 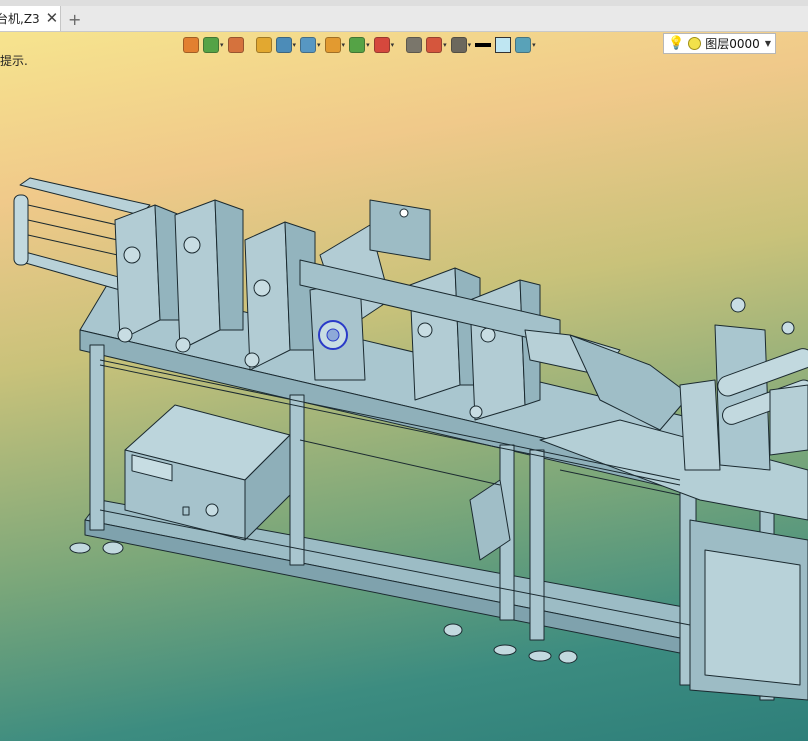 What do you see at coordinates (212, 510) in the screenshot?
I see `control-box-knob` at bounding box center [212, 510].